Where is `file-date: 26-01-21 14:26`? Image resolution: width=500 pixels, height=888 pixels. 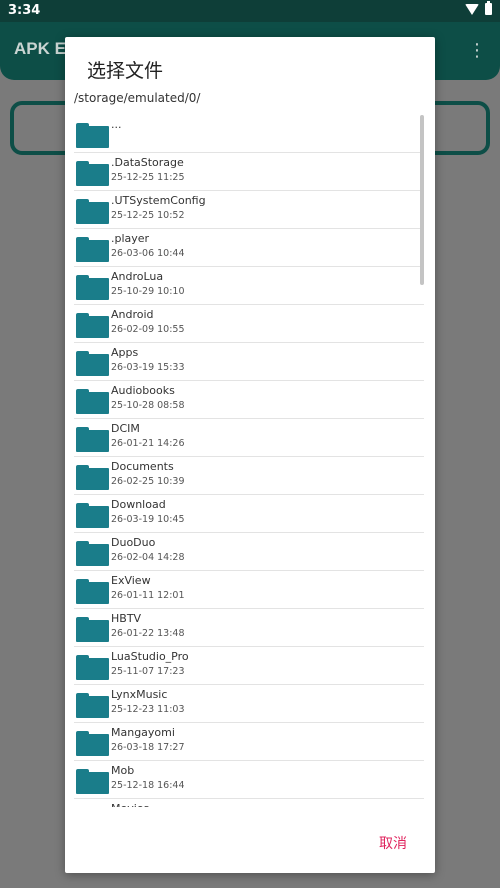 file-date: 26-01-21 14:26 is located at coordinates (148, 443).